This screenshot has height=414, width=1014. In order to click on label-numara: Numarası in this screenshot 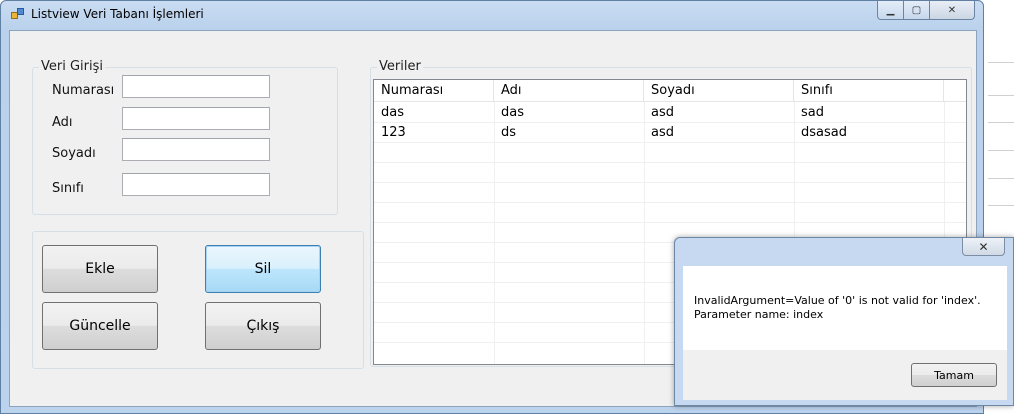, I will do `click(83, 90)`.